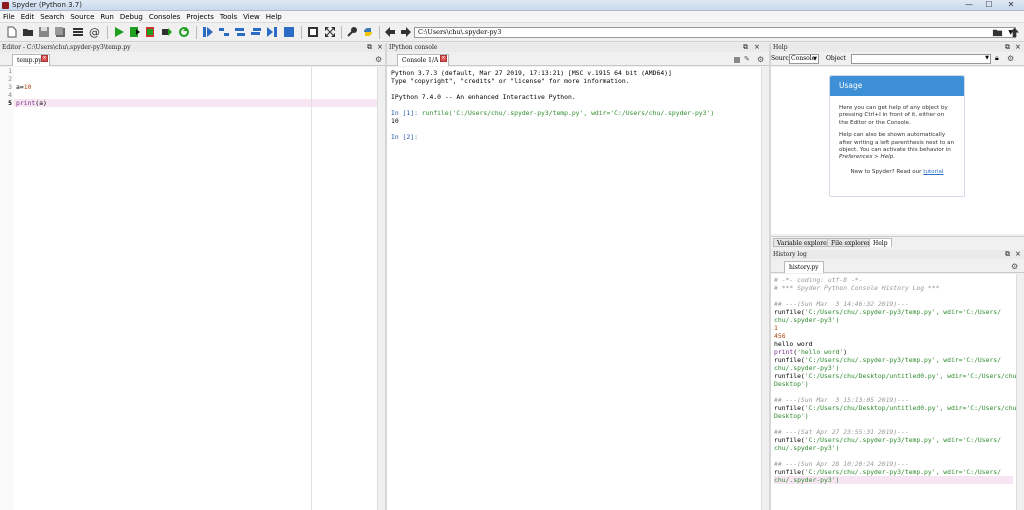  Describe the element at coordinates (28, 32) in the screenshot. I see `open-file-icon` at that location.